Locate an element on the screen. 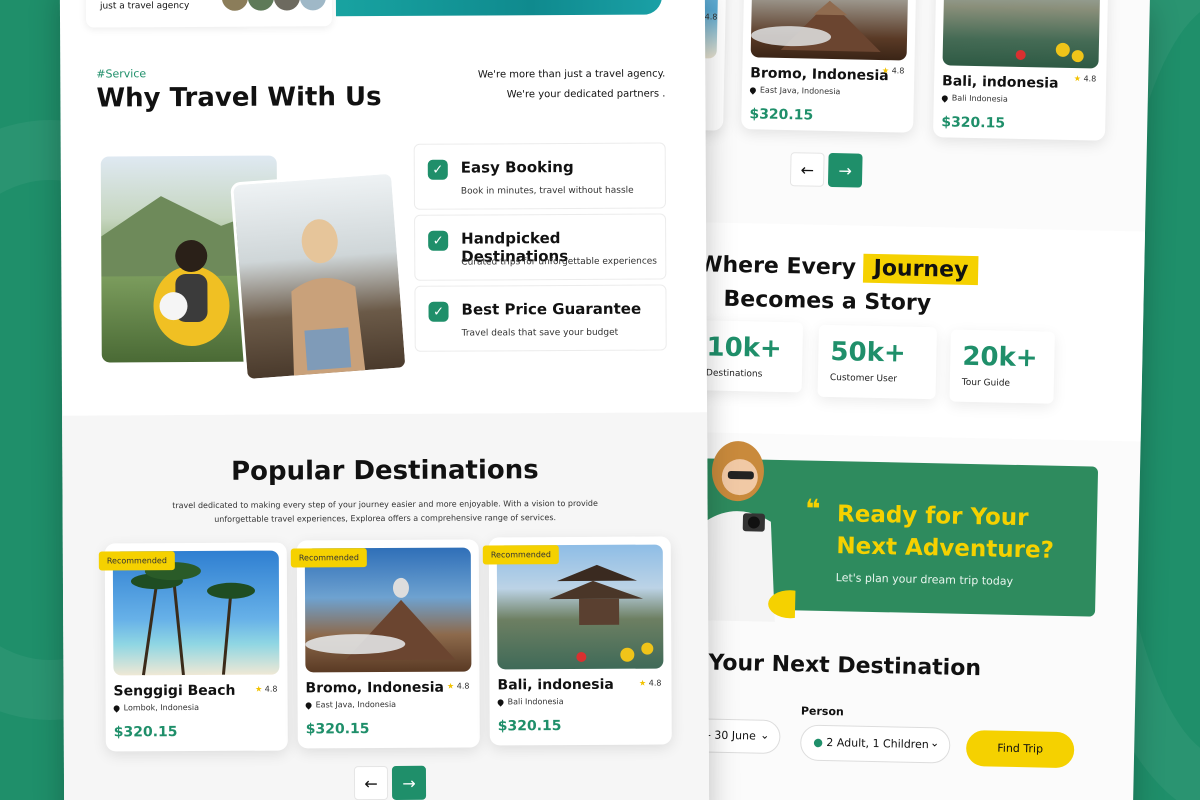  quote-icon: ❝ is located at coordinates (812, 509).